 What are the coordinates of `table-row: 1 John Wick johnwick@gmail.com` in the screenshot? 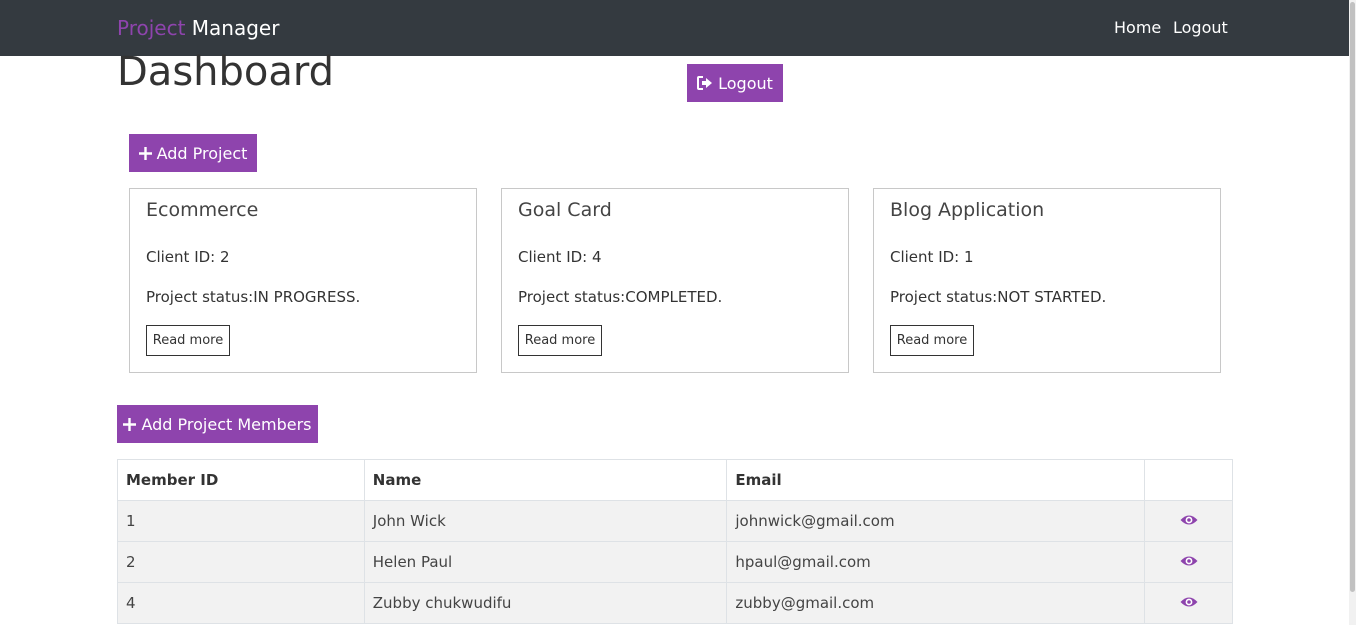 It's located at (675, 521).